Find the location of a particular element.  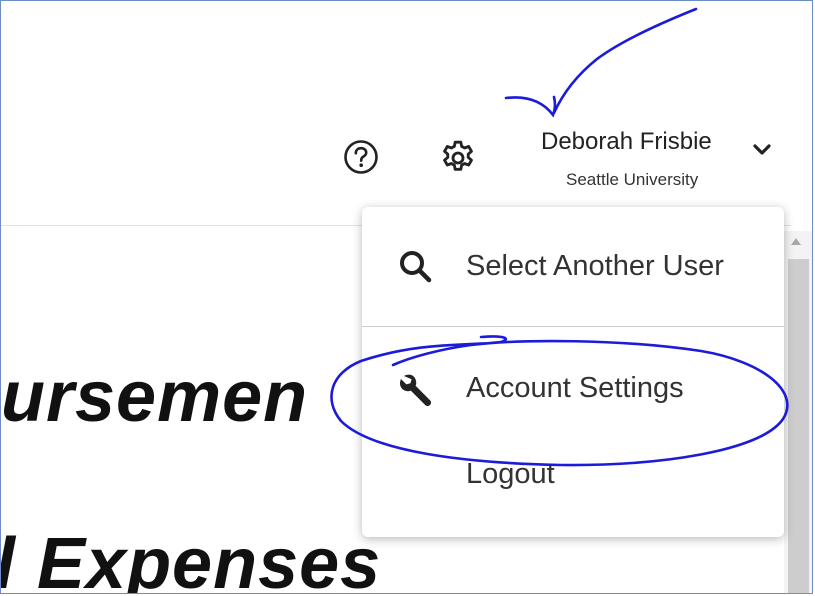

menu-item-label: Logout is located at coordinates (510, 474).